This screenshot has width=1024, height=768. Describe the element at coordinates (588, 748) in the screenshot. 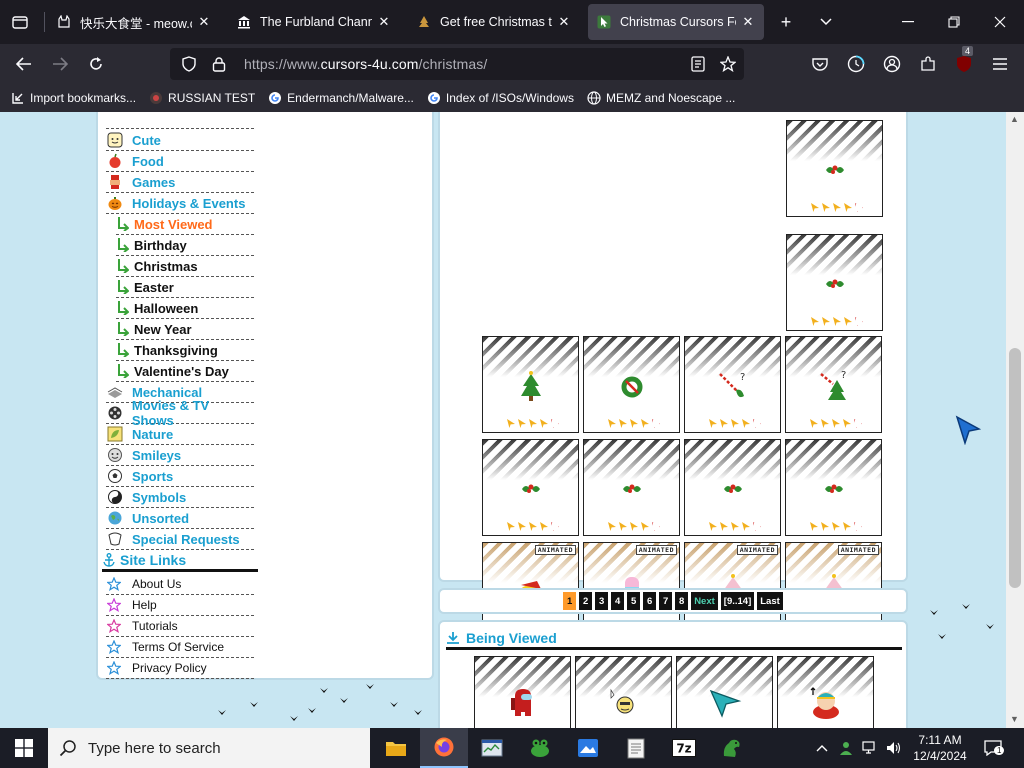

I see `paint-icon` at that location.